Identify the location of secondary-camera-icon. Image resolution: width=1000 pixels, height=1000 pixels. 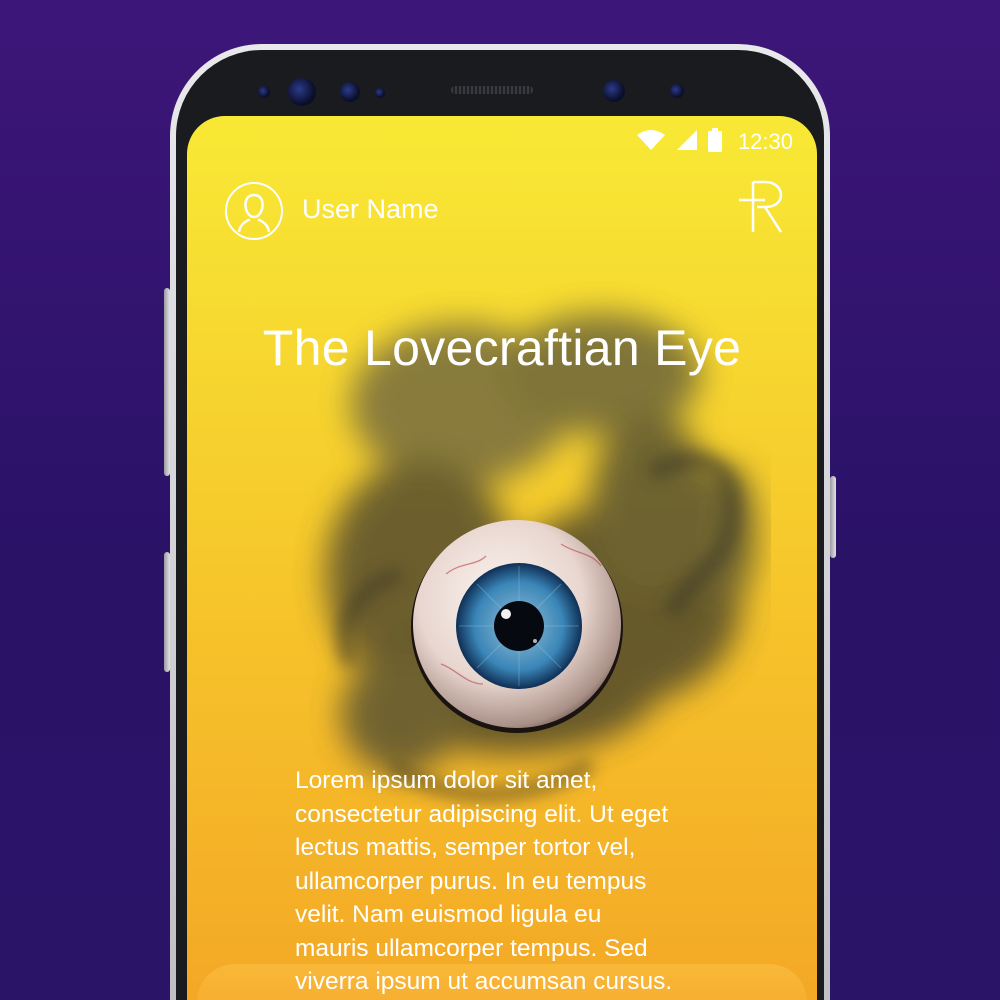
(614, 91).